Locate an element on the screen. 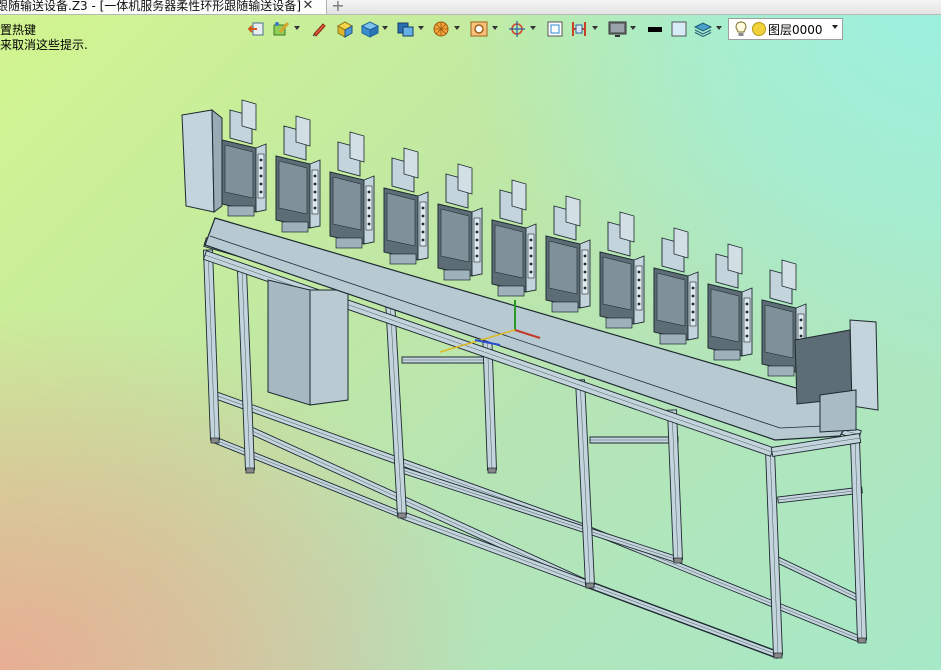 The image size is (941, 670). monitor-icon is located at coordinates (622, 29).